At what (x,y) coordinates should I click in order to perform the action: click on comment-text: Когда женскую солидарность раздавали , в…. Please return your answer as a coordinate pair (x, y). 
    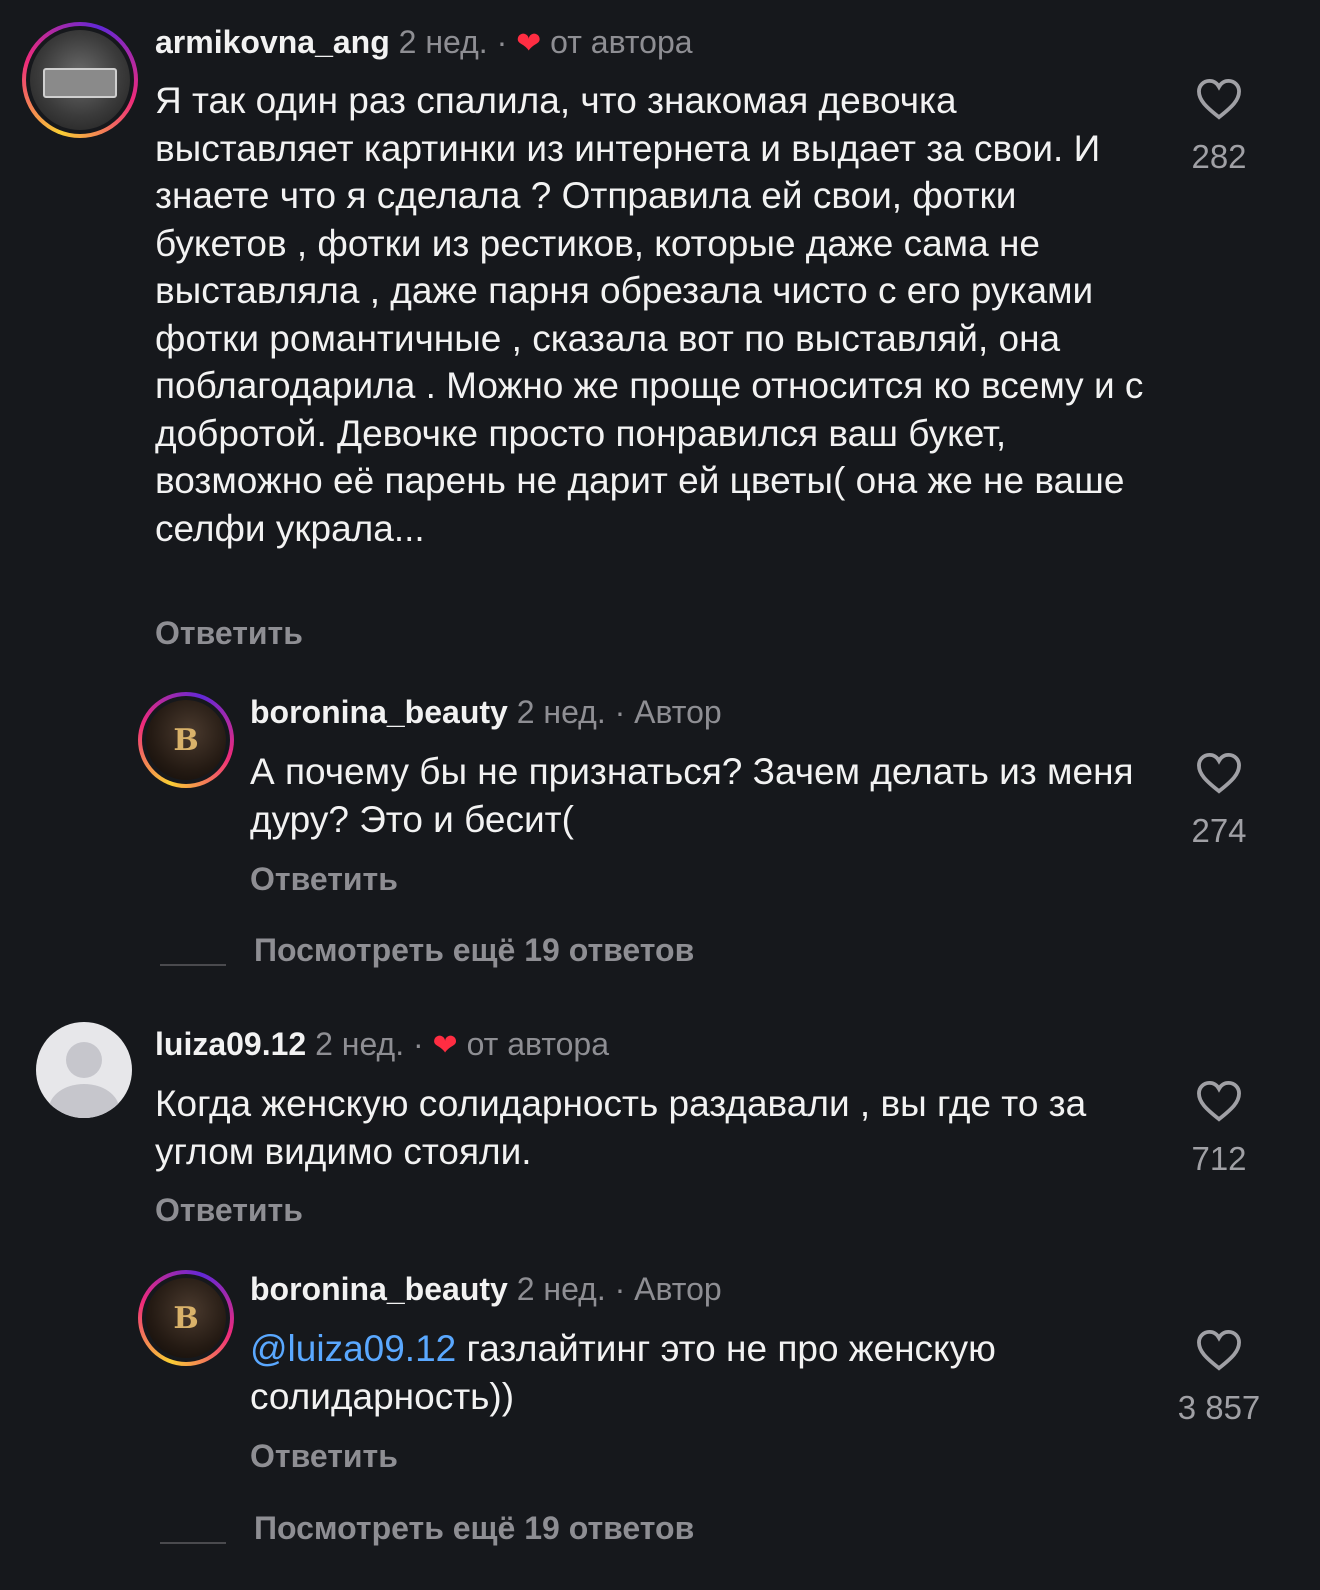
    Looking at the image, I should click on (621, 1127).